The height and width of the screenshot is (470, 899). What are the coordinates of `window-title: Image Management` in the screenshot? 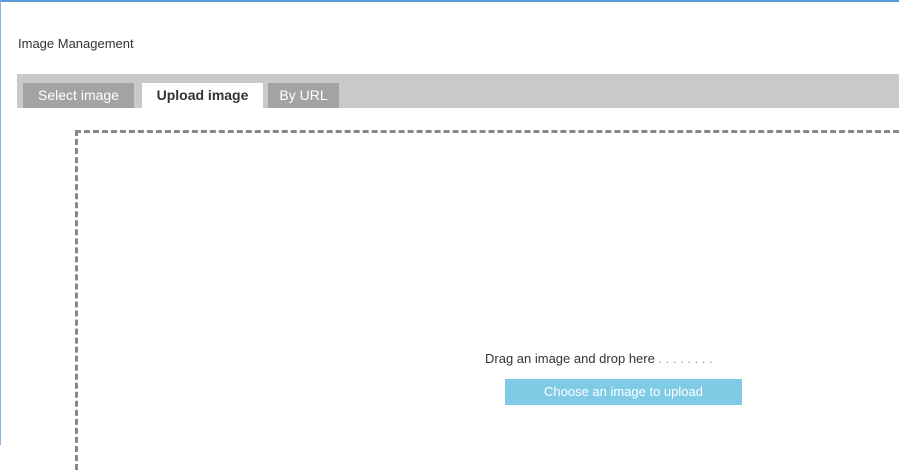 It's located at (76, 43).